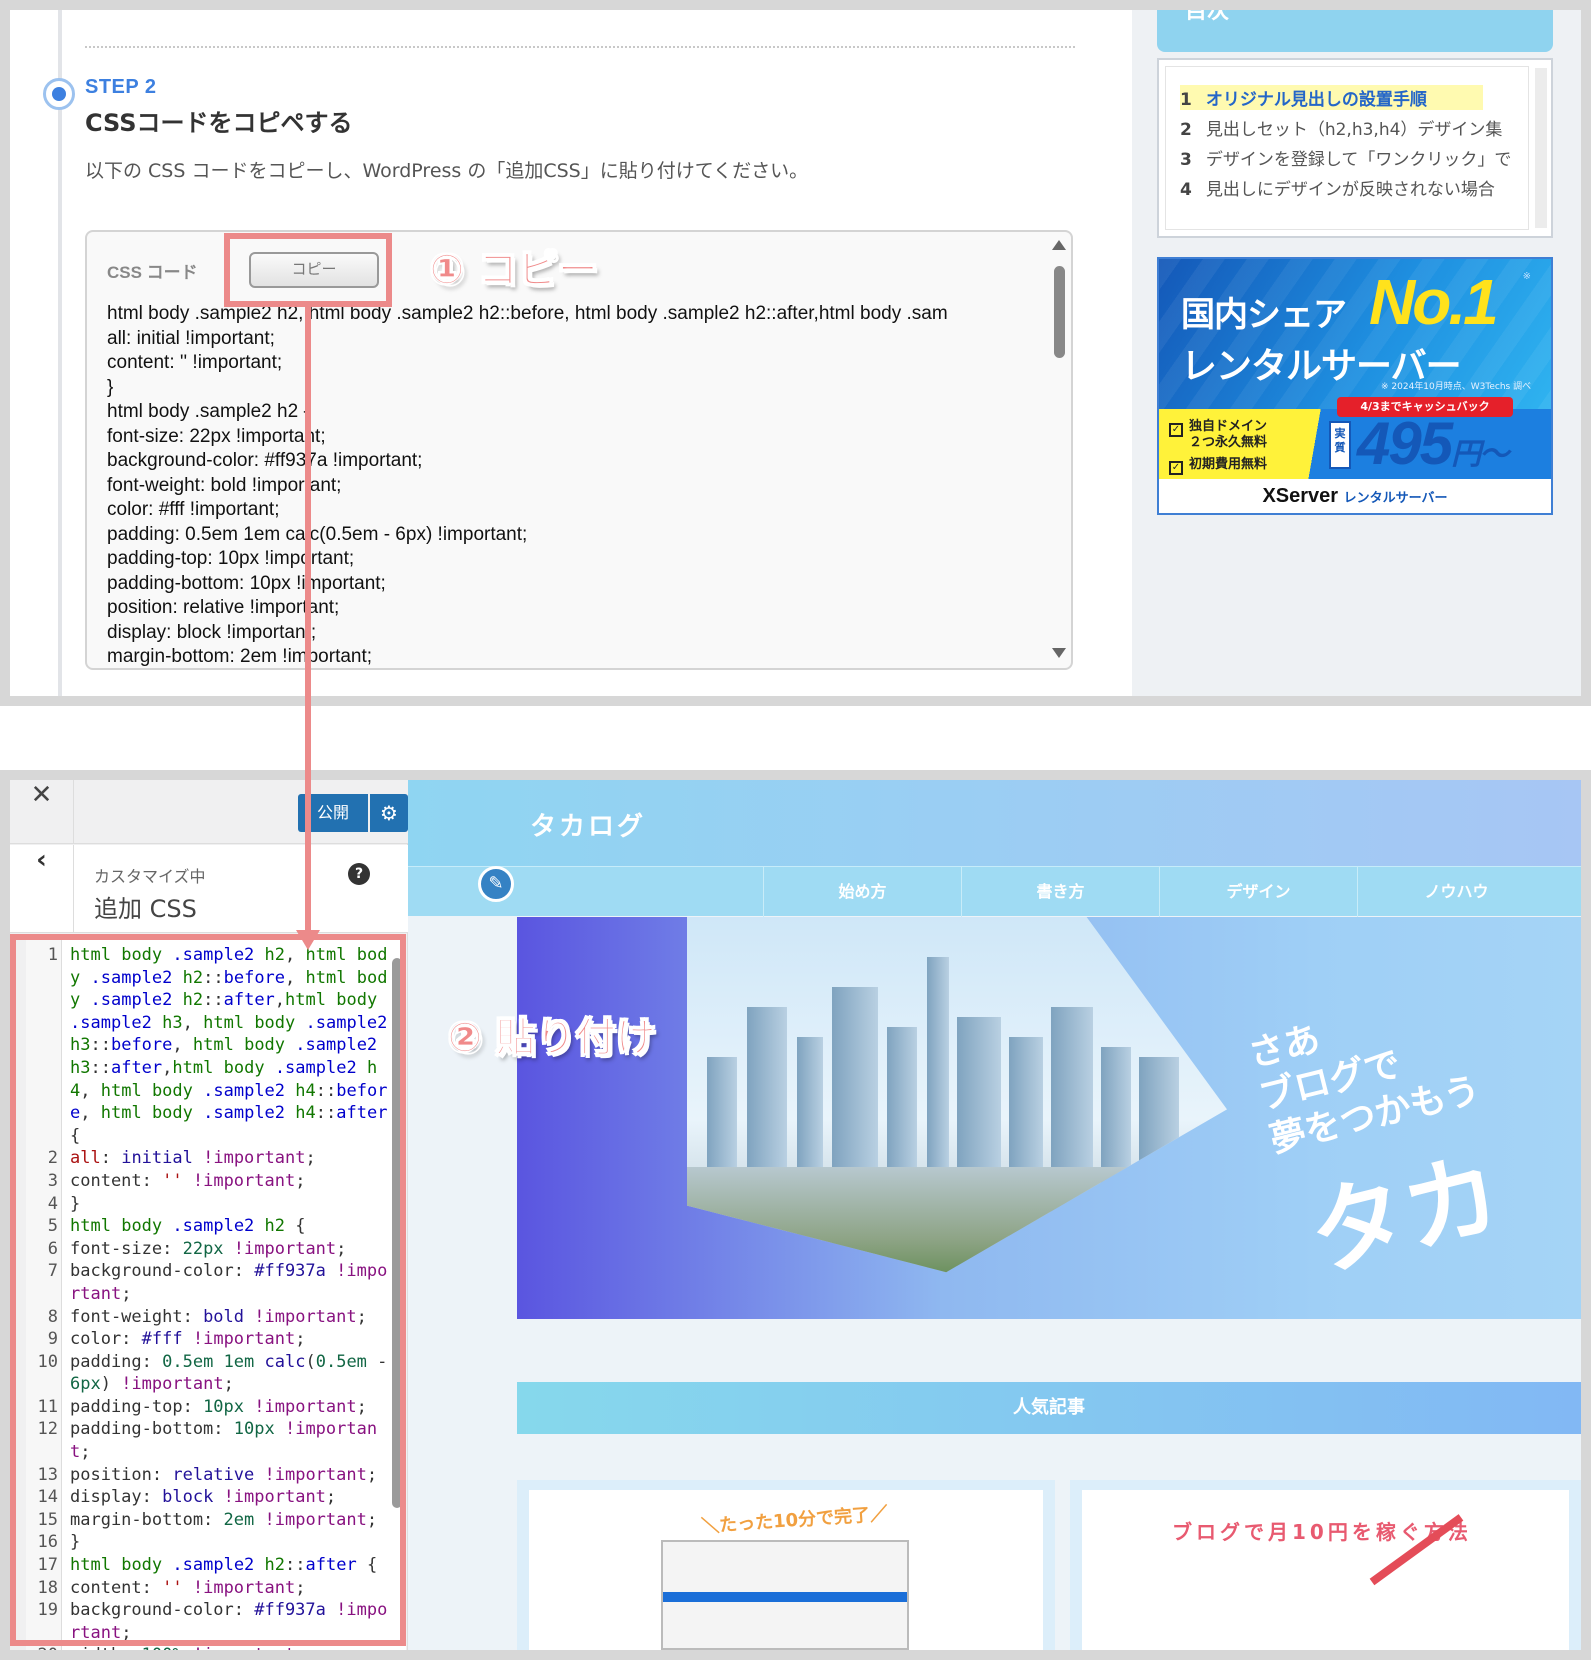 This screenshot has height=1660, width=1591. I want to click on customizing-label: カスタマイズ中, so click(150, 876).